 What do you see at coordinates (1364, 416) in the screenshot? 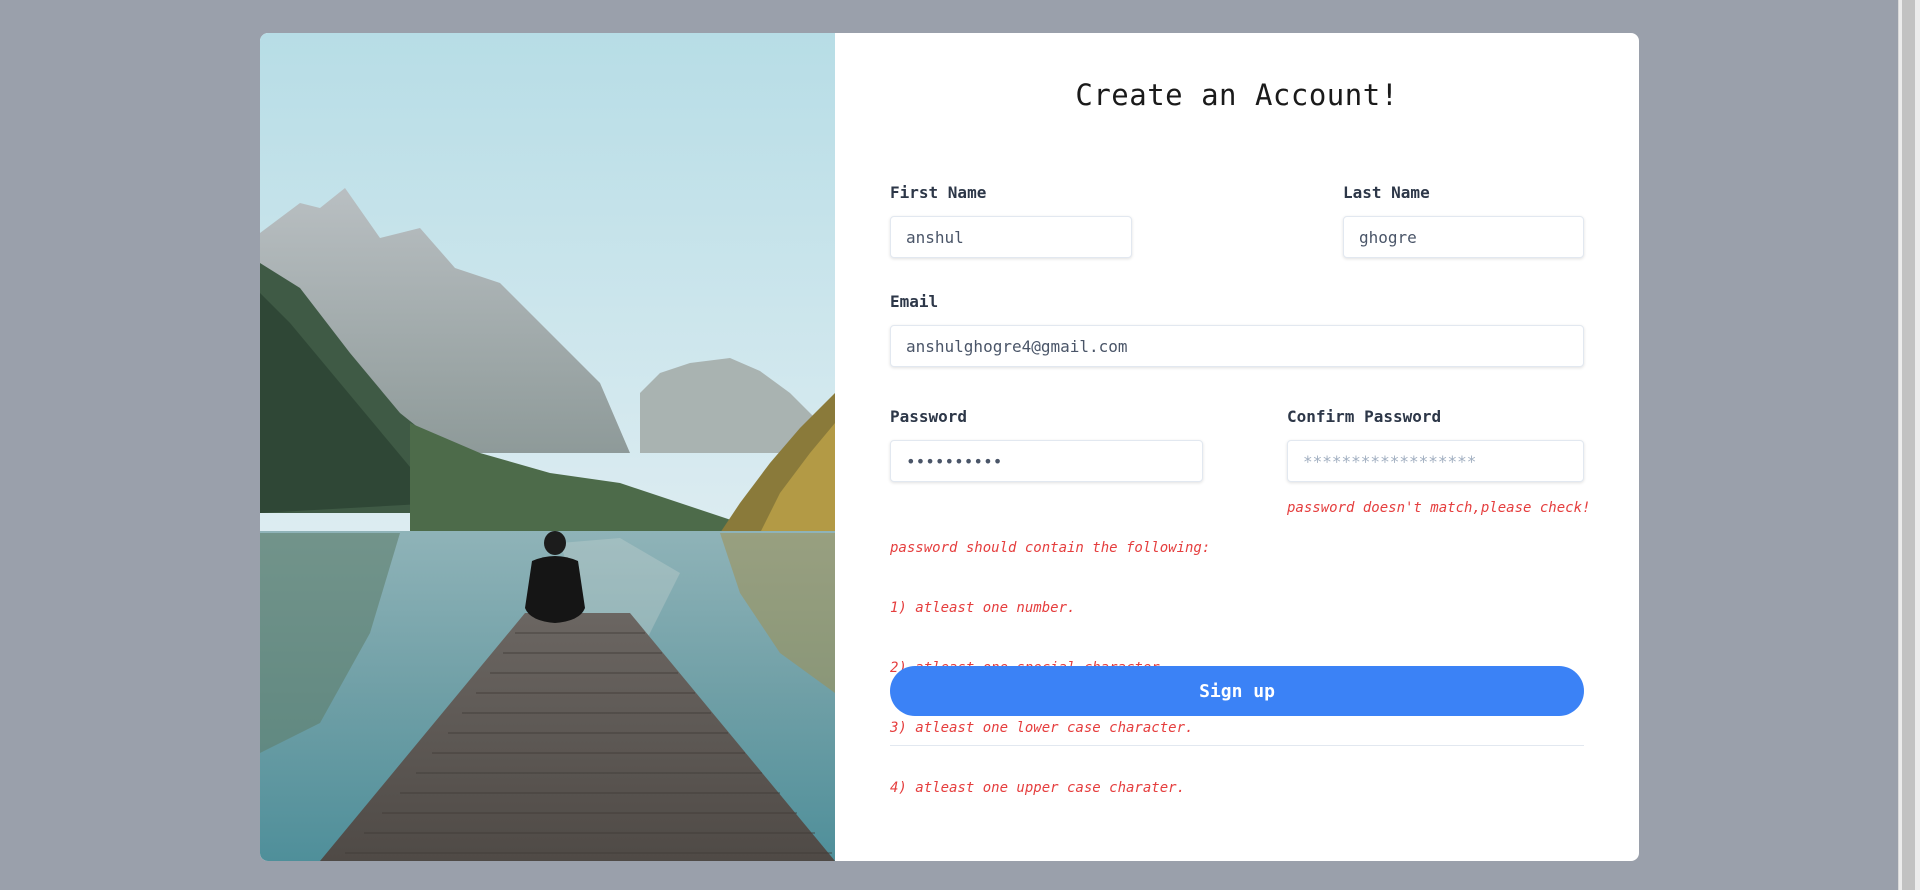
I see `confirm-password-label: Confirm Password` at bounding box center [1364, 416].